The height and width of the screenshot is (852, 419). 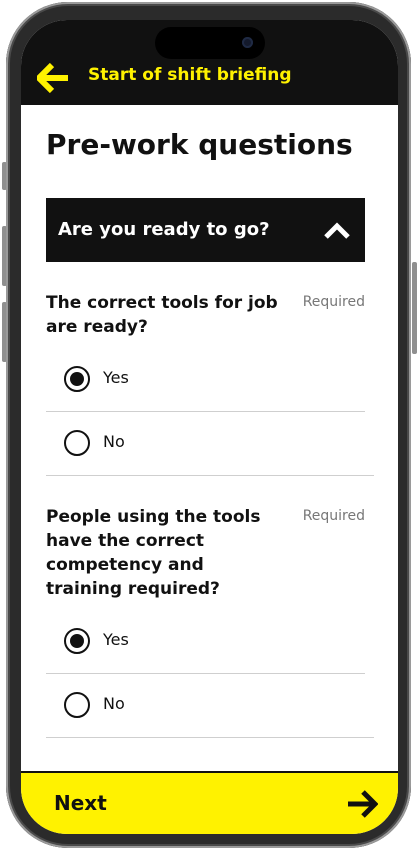 I want to click on dynamic-island, so click(x=210, y=43).